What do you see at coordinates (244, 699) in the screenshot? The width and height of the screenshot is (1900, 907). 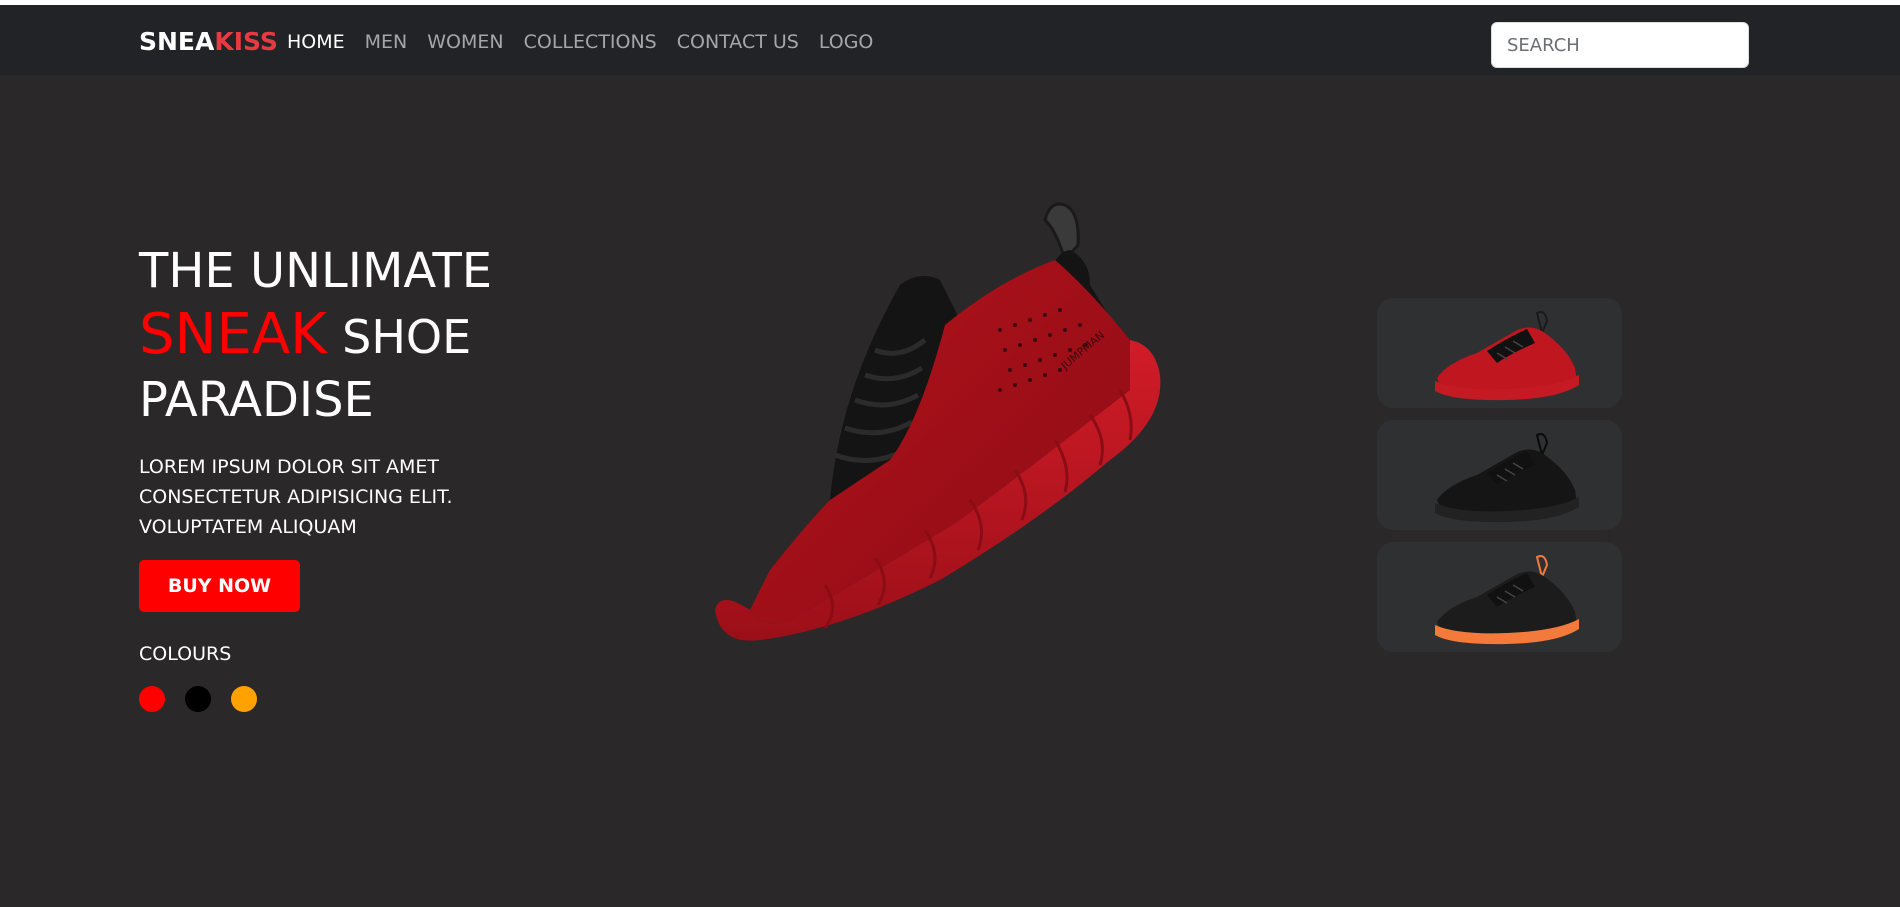 I see `swatch-orange` at bounding box center [244, 699].